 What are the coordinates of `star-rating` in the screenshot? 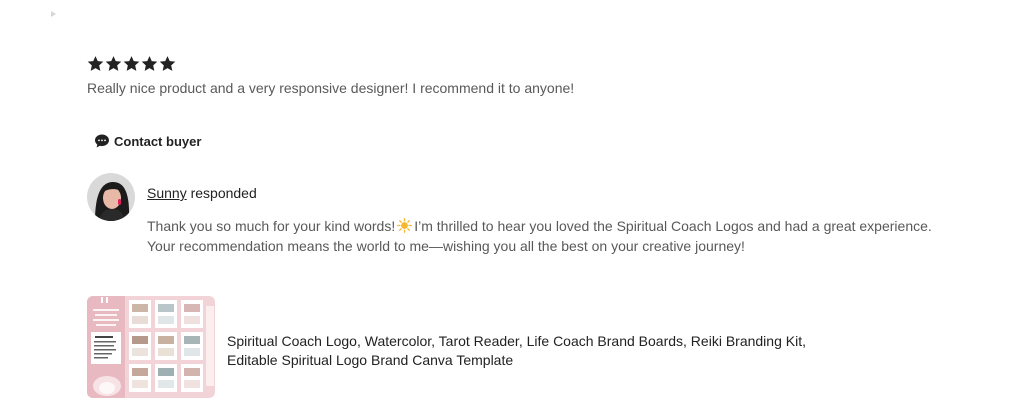 It's located at (131, 63).